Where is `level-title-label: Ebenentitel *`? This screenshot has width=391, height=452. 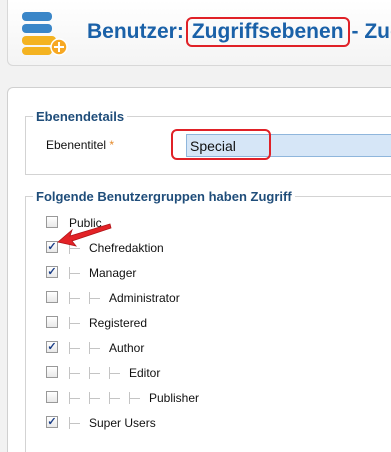
level-title-label: Ebenentitel * is located at coordinates (80, 145).